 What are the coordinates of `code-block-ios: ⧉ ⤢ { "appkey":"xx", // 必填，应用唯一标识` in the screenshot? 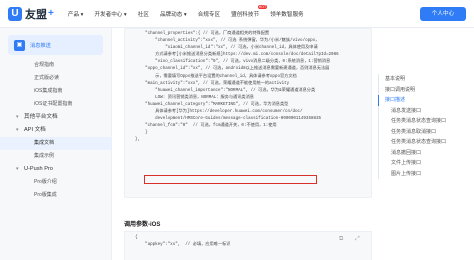 It's located at (248, 245).